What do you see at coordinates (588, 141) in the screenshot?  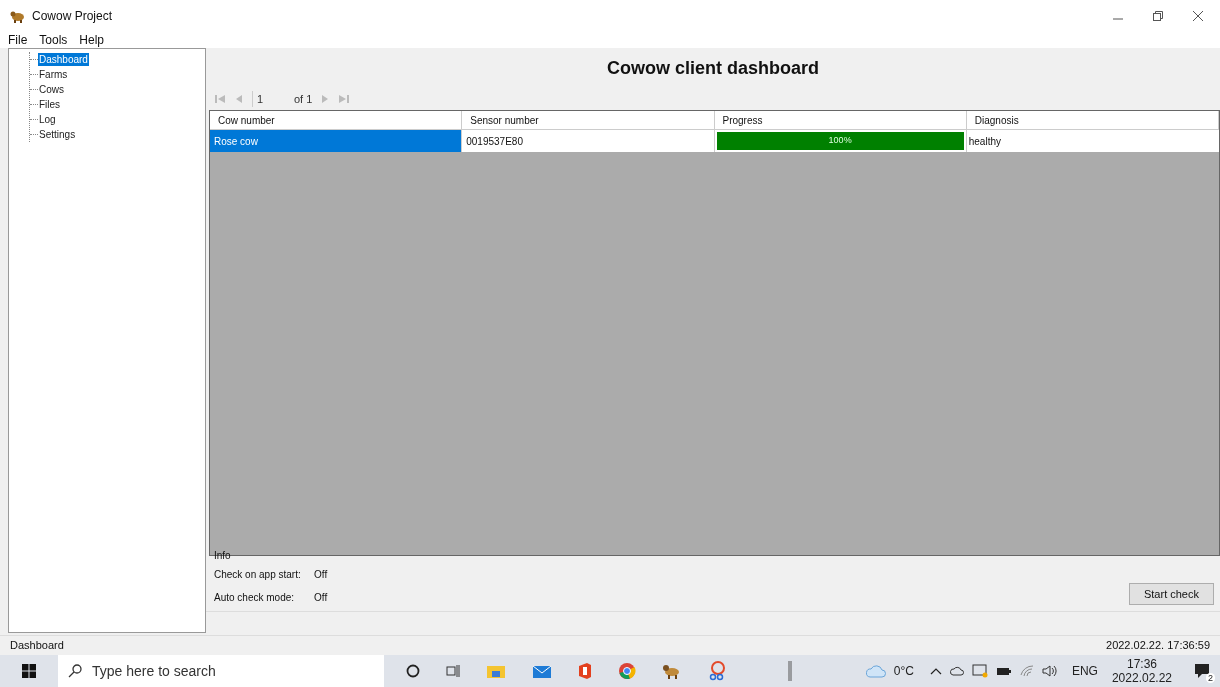 I see `table-cell: 0019537E80` at bounding box center [588, 141].